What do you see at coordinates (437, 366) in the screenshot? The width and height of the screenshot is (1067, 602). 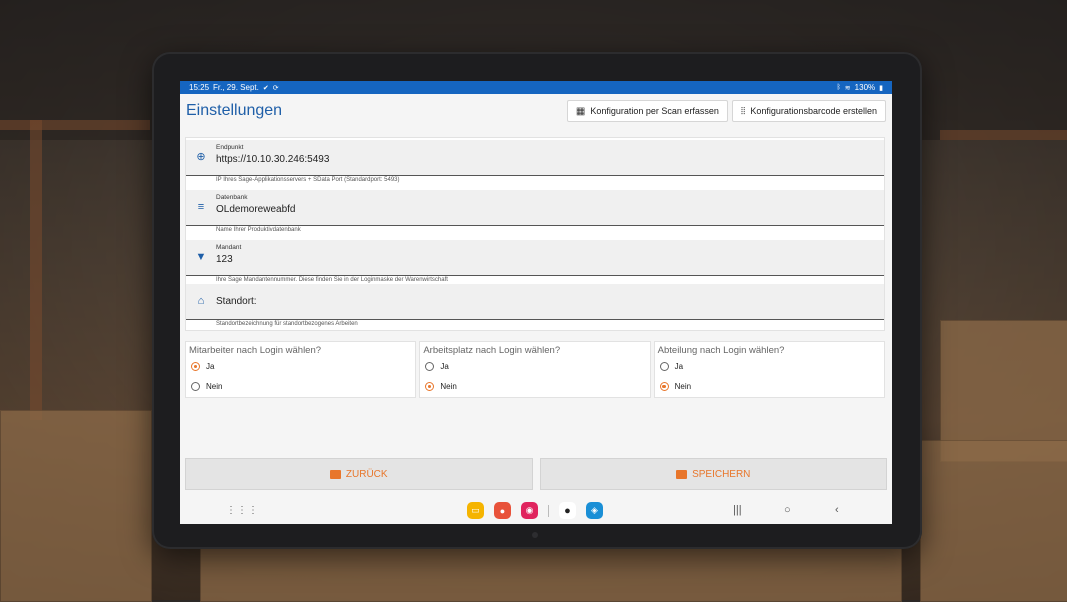 I see `workplace-radio-yes: Ja` at bounding box center [437, 366].